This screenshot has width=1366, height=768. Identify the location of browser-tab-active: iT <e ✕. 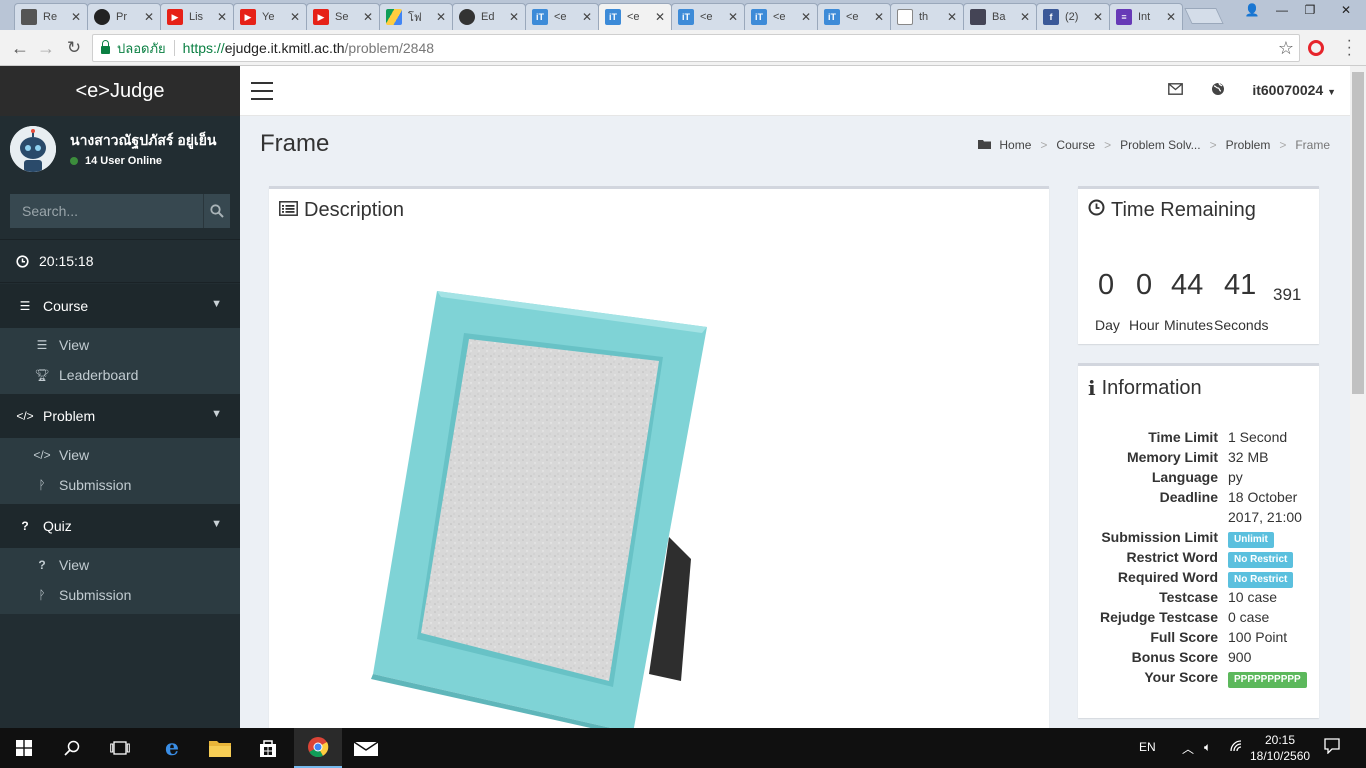
(635, 16).